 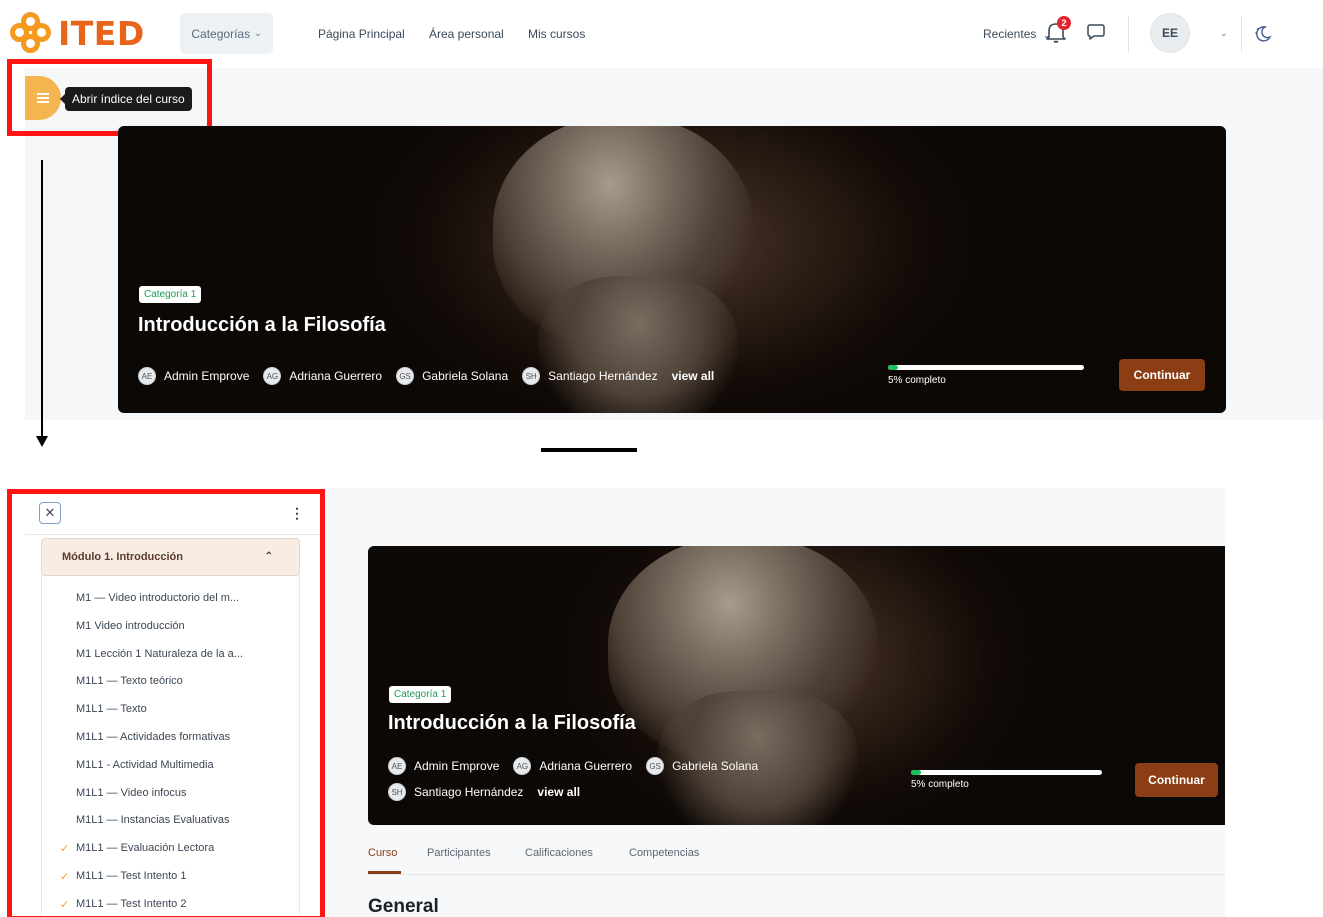 What do you see at coordinates (1064, 23) in the screenshot?
I see `notification-badge: 2` at bounding box center [1064, 23].